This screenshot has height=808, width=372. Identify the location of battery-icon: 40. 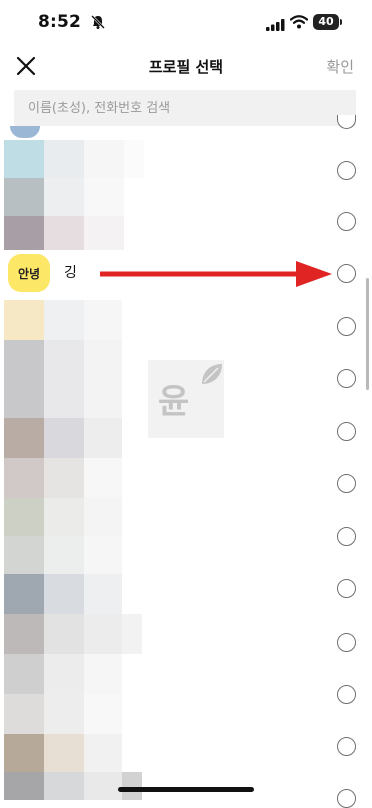
(327, 22).